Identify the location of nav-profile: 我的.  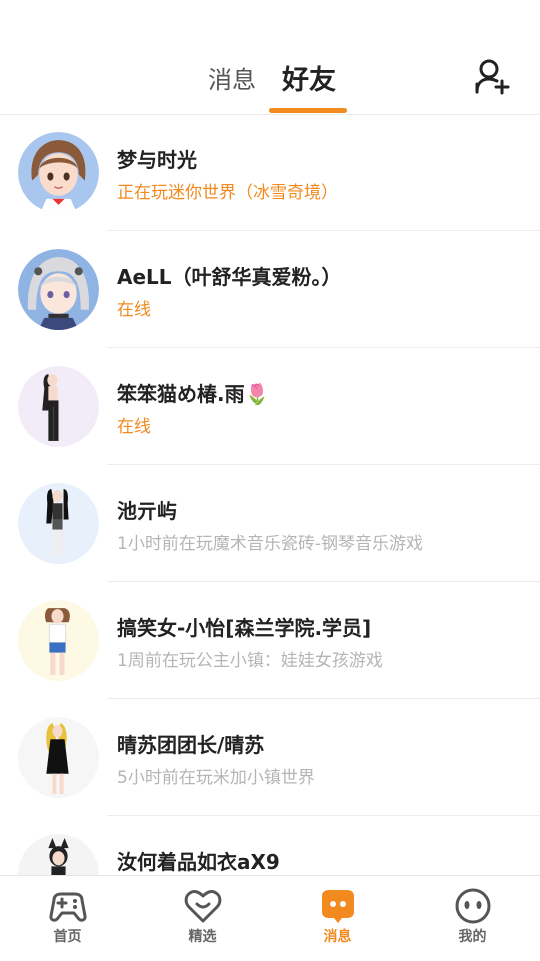
(472, 918).